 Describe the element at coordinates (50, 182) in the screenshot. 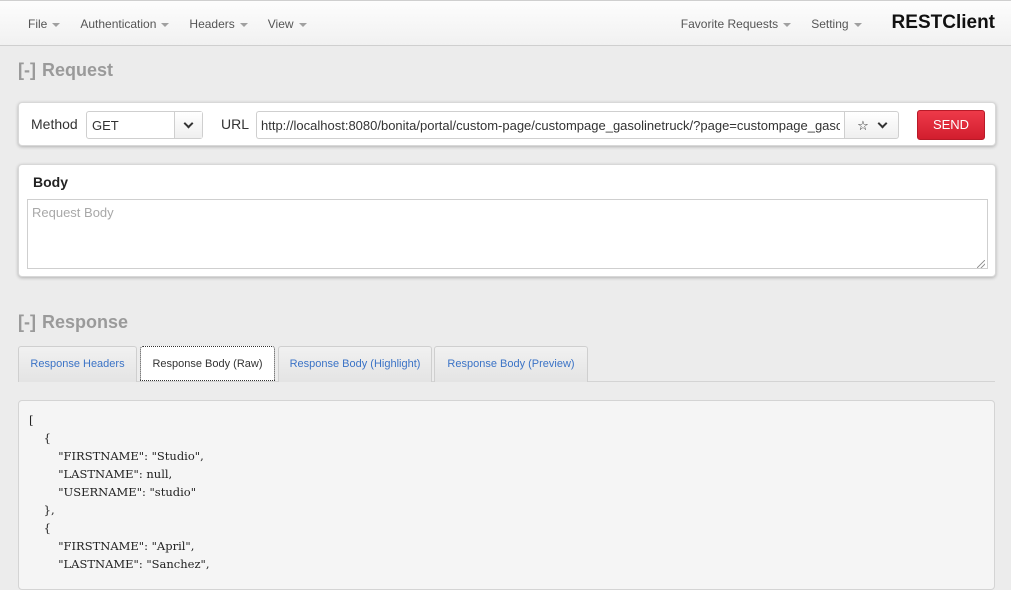

I see `body-heading: Body` at that location.